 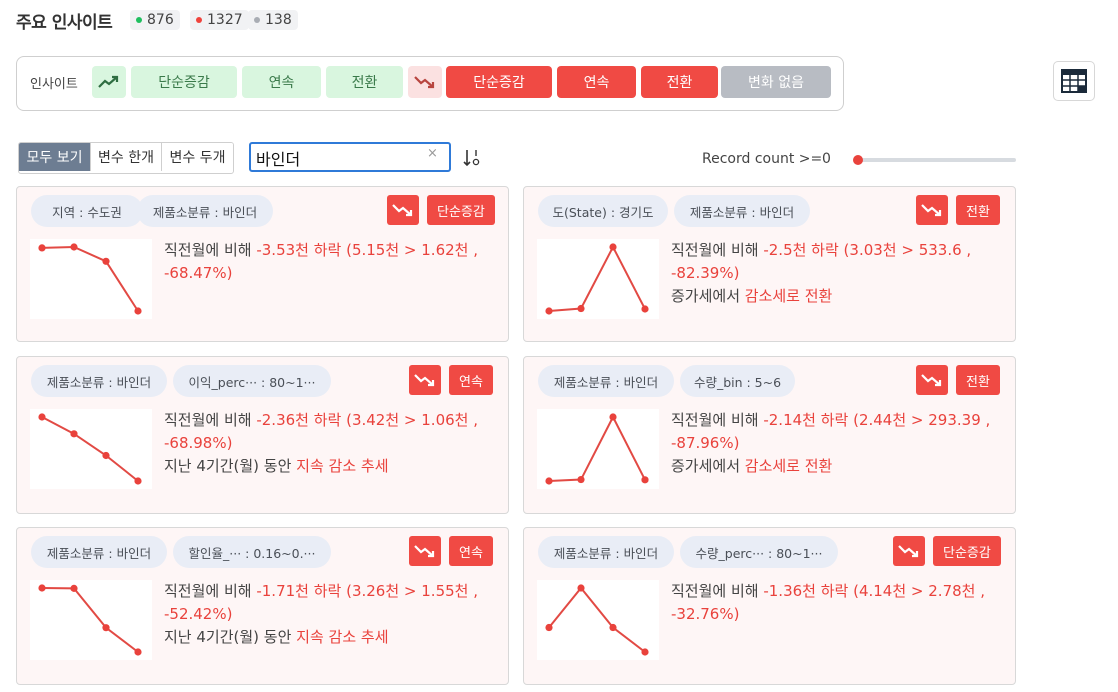 I want to click on sparkline-chart, so click(x=91, y=620).